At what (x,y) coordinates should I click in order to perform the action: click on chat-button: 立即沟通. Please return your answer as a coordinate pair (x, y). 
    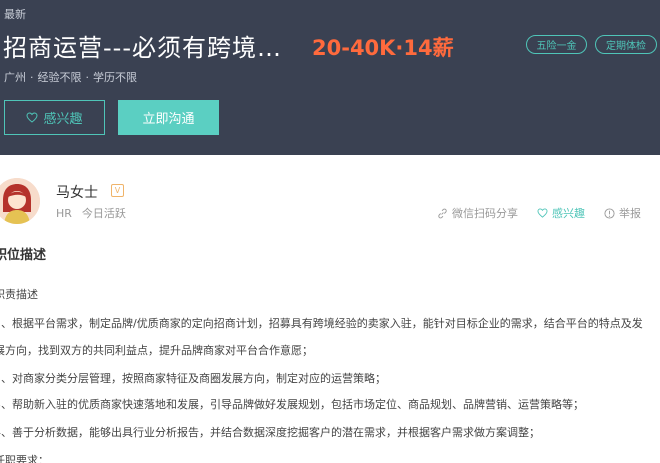
    Looking at the image, I should click on (168, 117).